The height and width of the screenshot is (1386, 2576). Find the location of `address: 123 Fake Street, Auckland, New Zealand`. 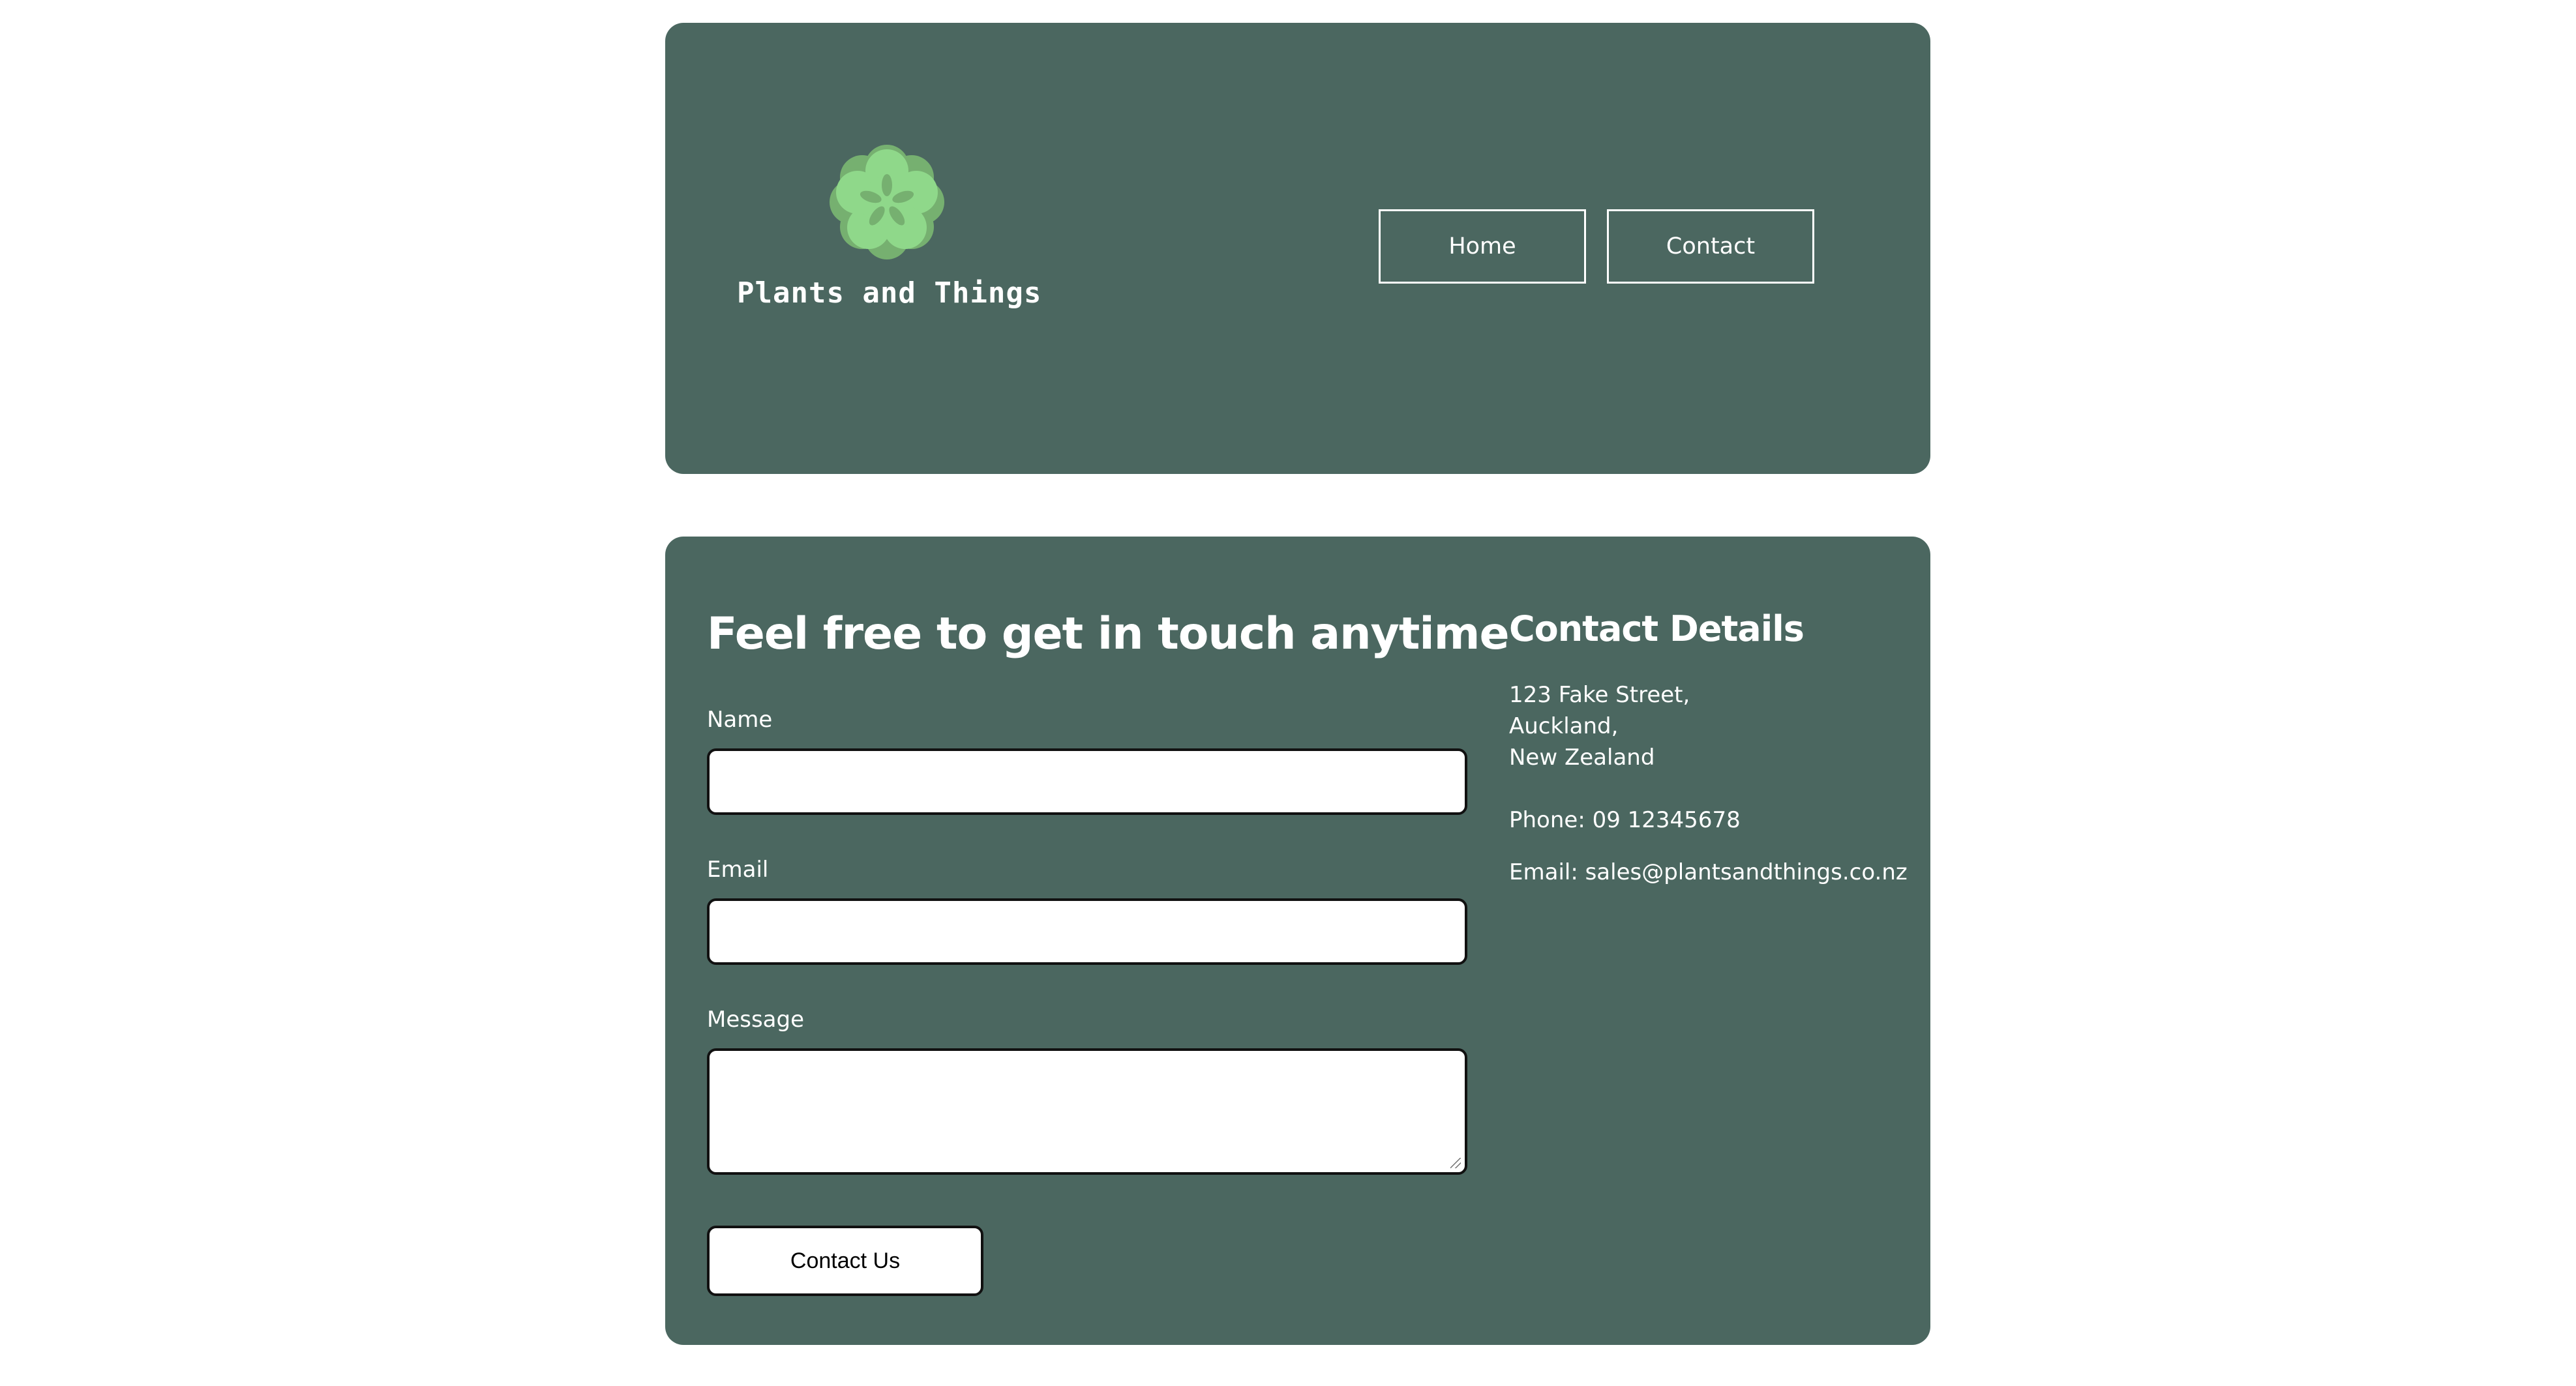

address: 123 Fake Street, Auckland, New Zealand is located at coordinates (1711, 726).